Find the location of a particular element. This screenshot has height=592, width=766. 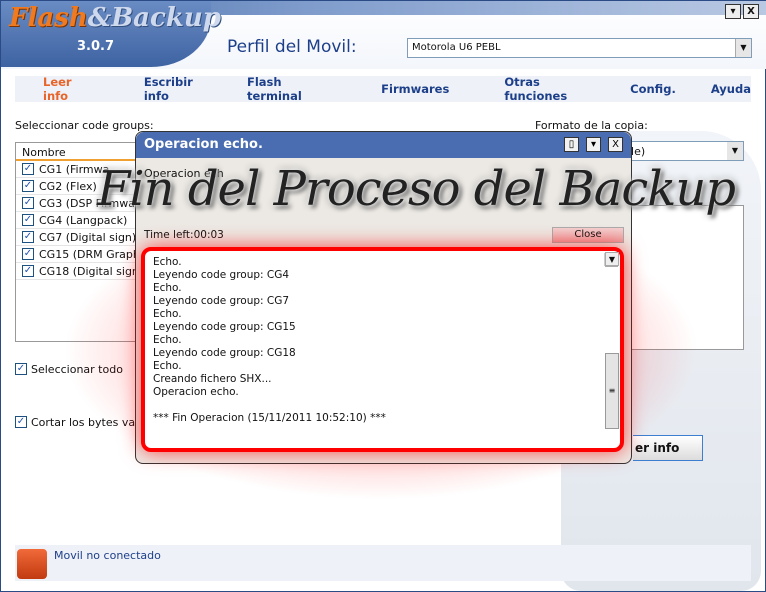

close-button: X is located at coordinates (751, 11).